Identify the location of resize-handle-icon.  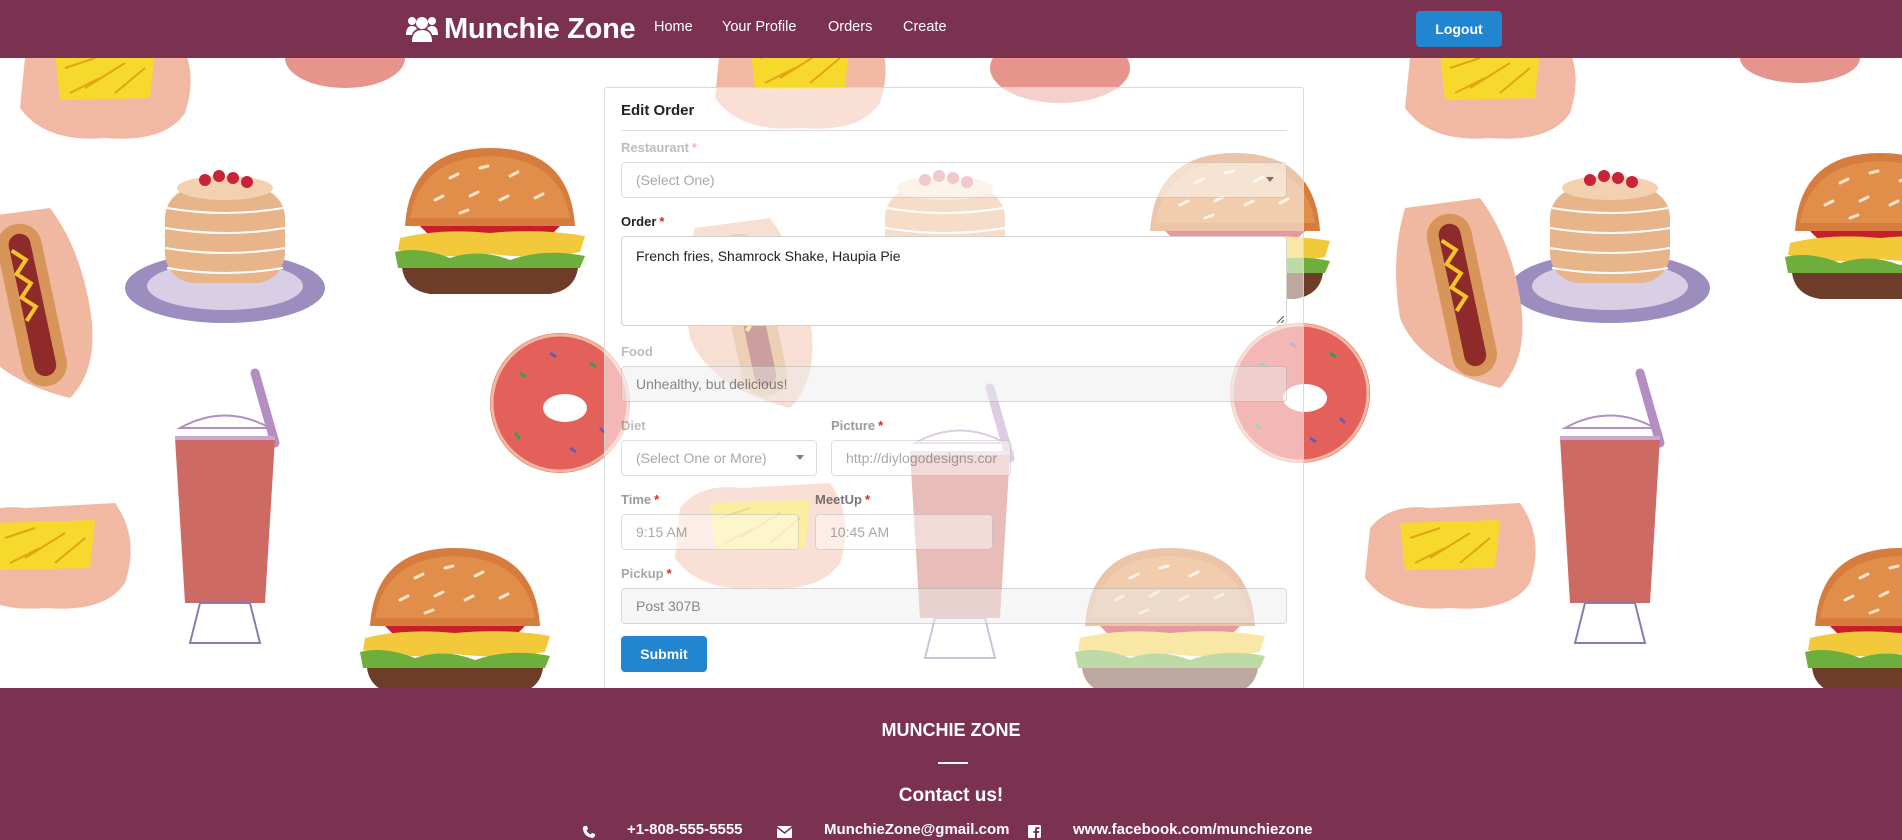
(1280, 319).